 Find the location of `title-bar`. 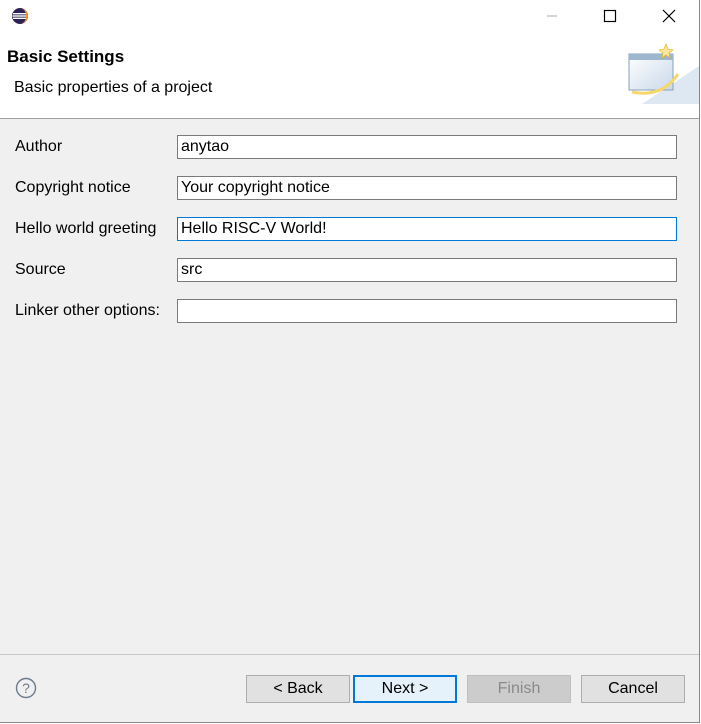

title-bar is located at coordinates (349, 16).